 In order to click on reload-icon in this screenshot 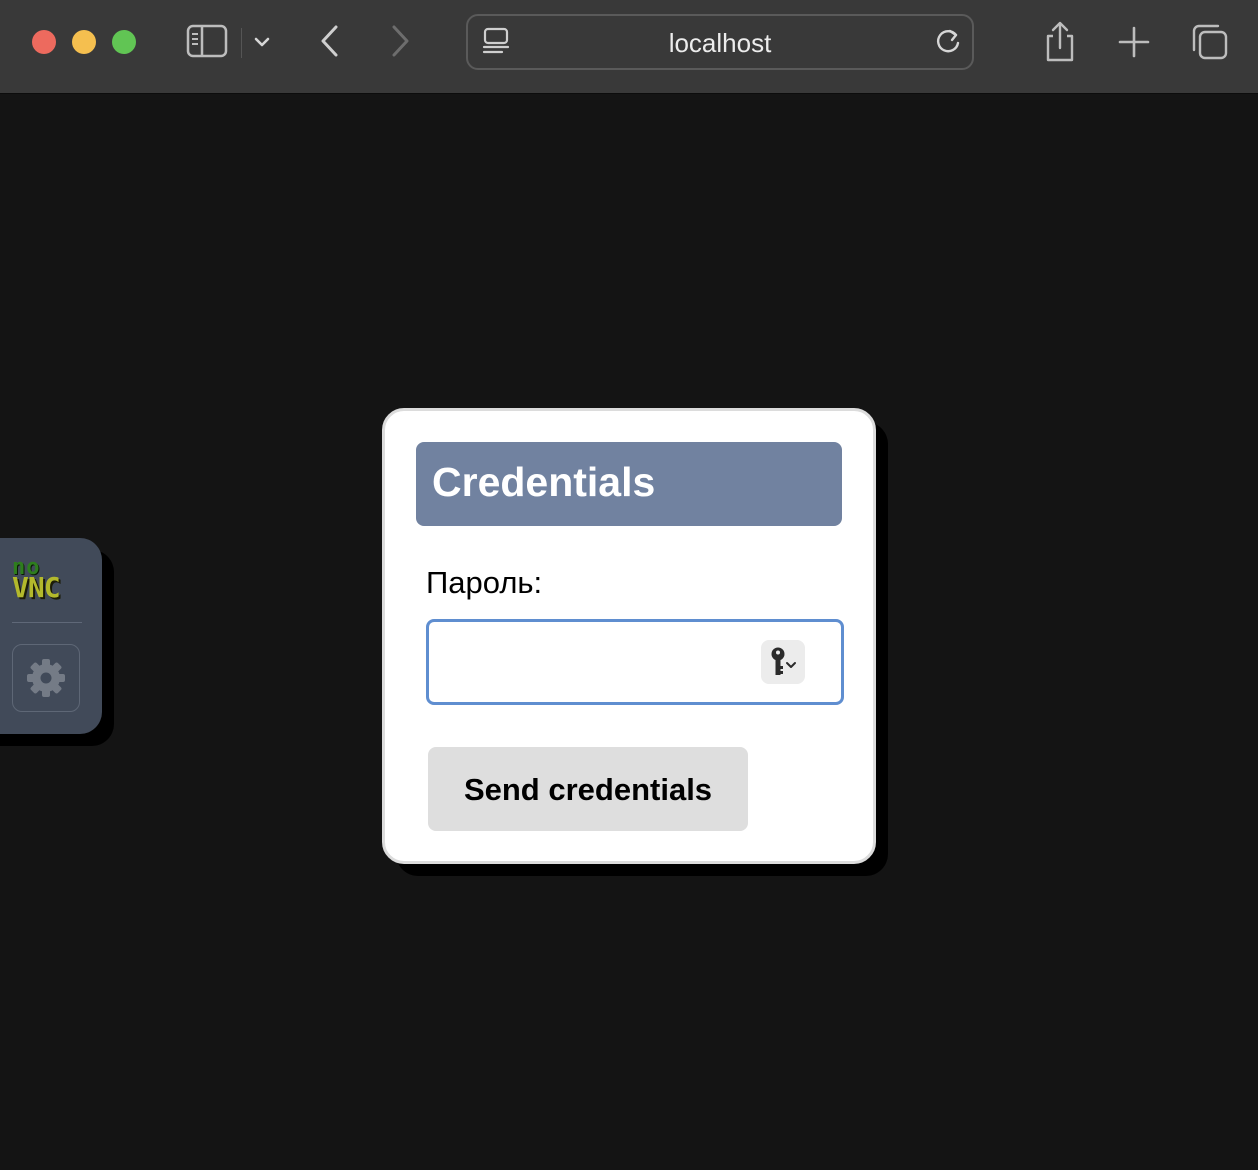, I will do `click(948, 42)`.